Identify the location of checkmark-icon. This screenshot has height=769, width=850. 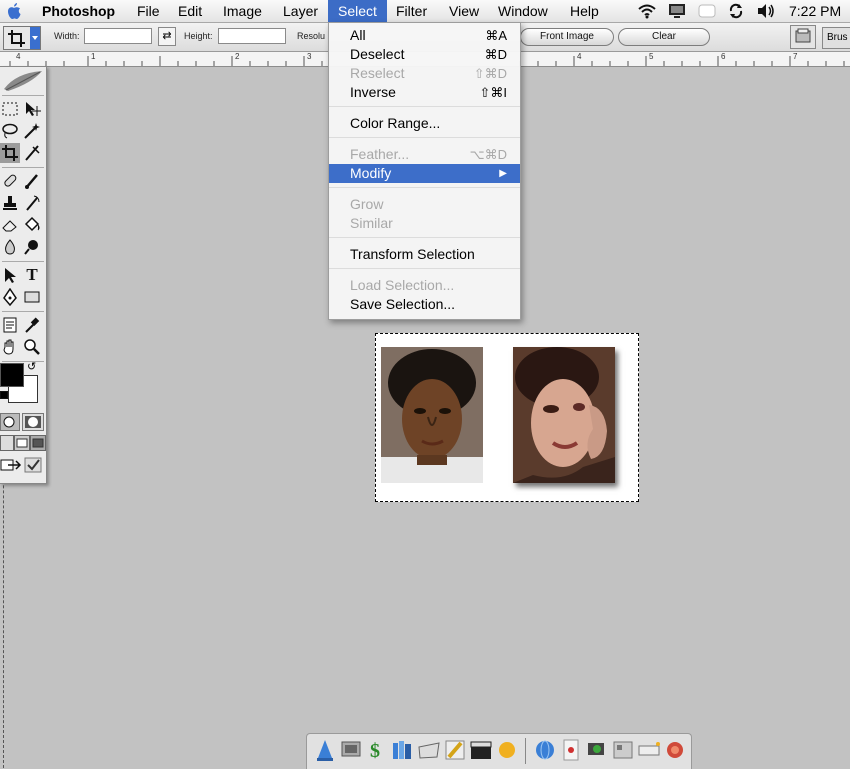
(33, 465).